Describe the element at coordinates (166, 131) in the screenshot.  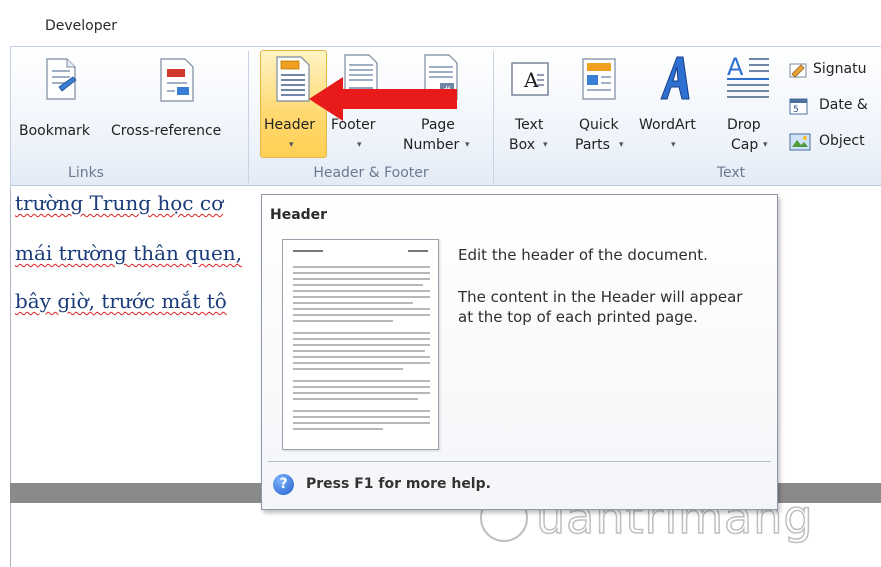
I see `cross-reference-label: Cross-reference` at that location.